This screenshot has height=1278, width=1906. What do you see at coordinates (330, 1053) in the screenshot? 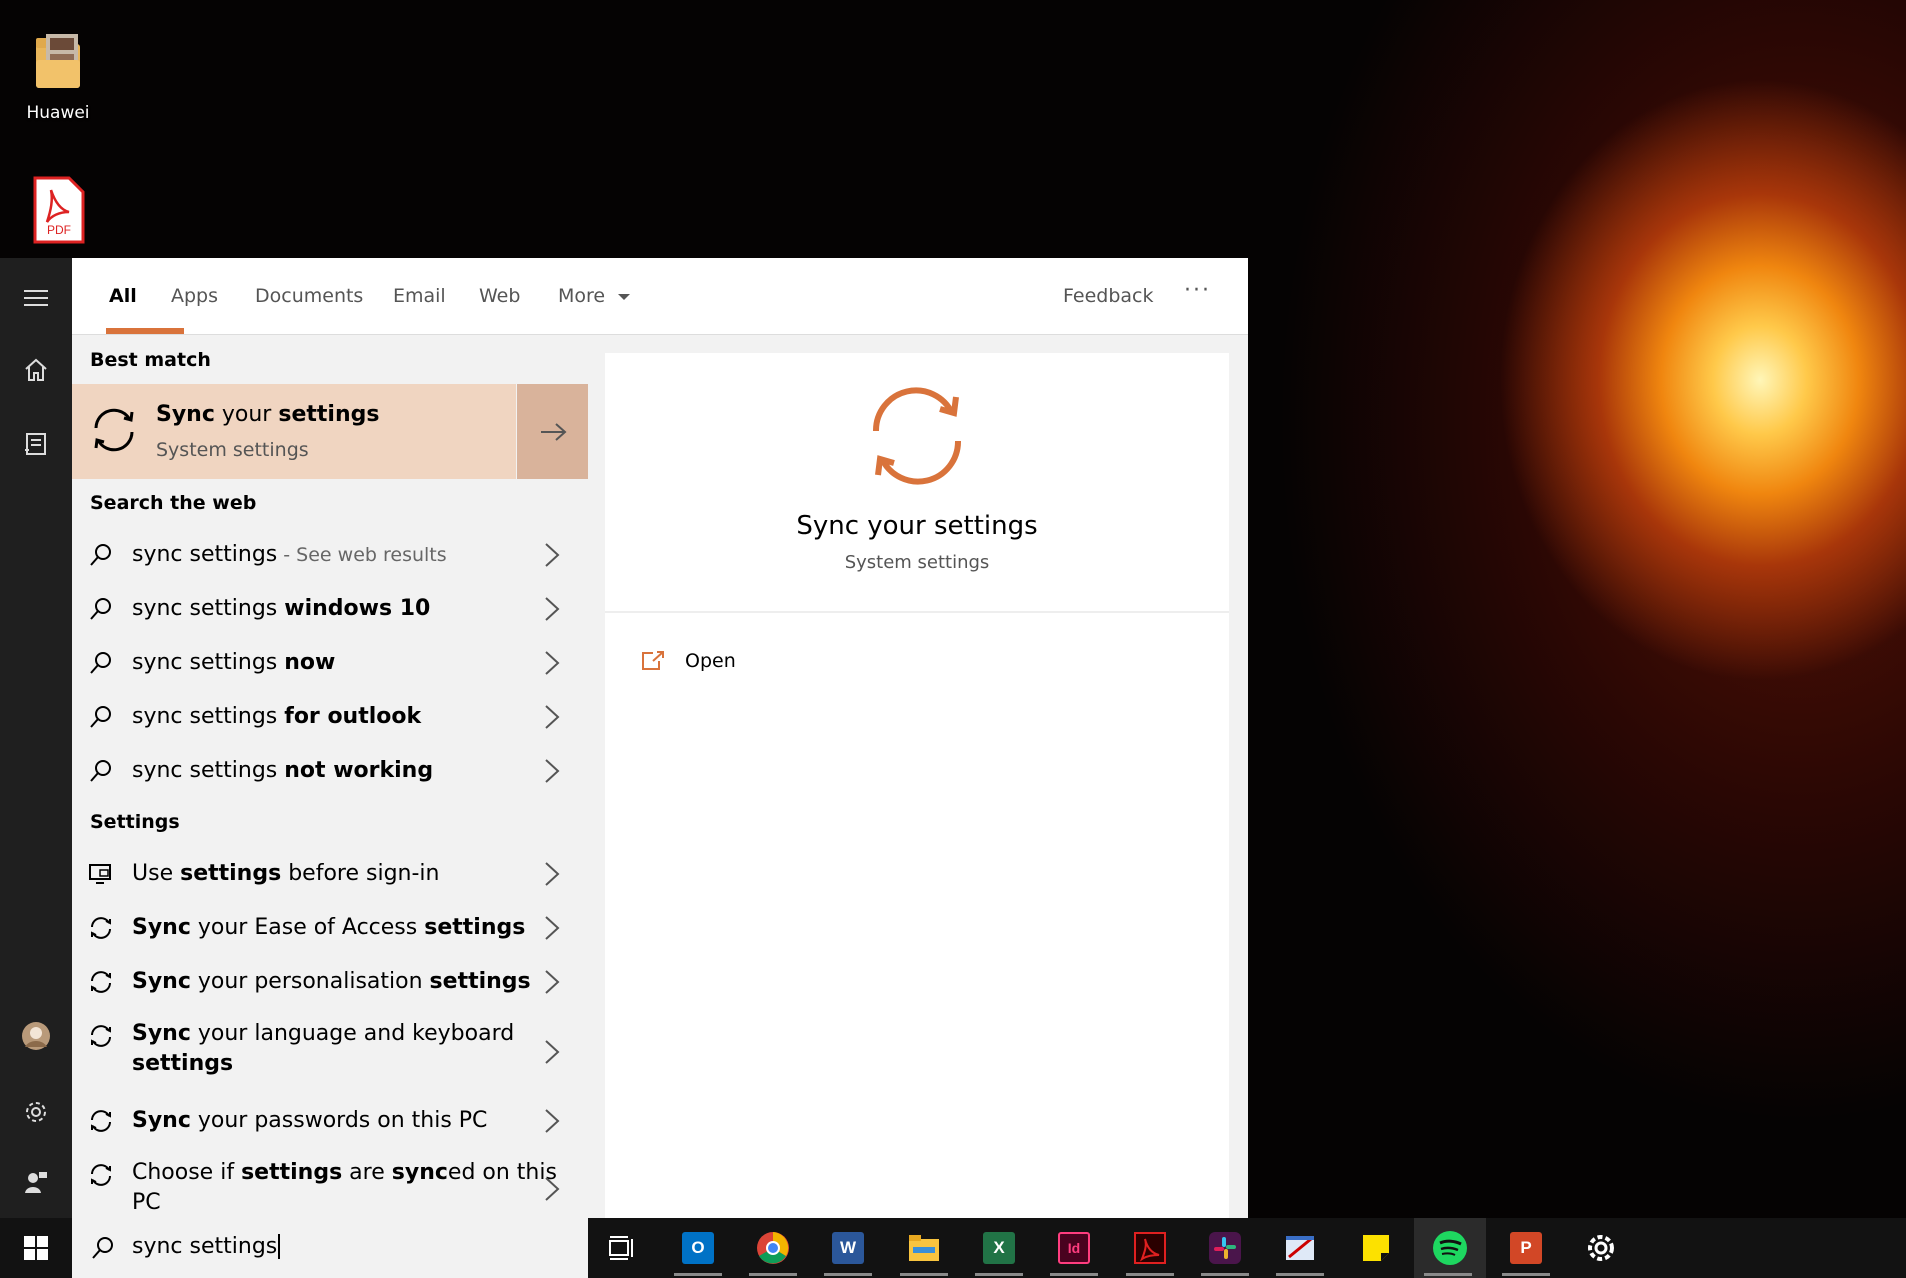
I see `settings-result-item: Sync your language and keyboard settings` at bounding box center [330, 1053].